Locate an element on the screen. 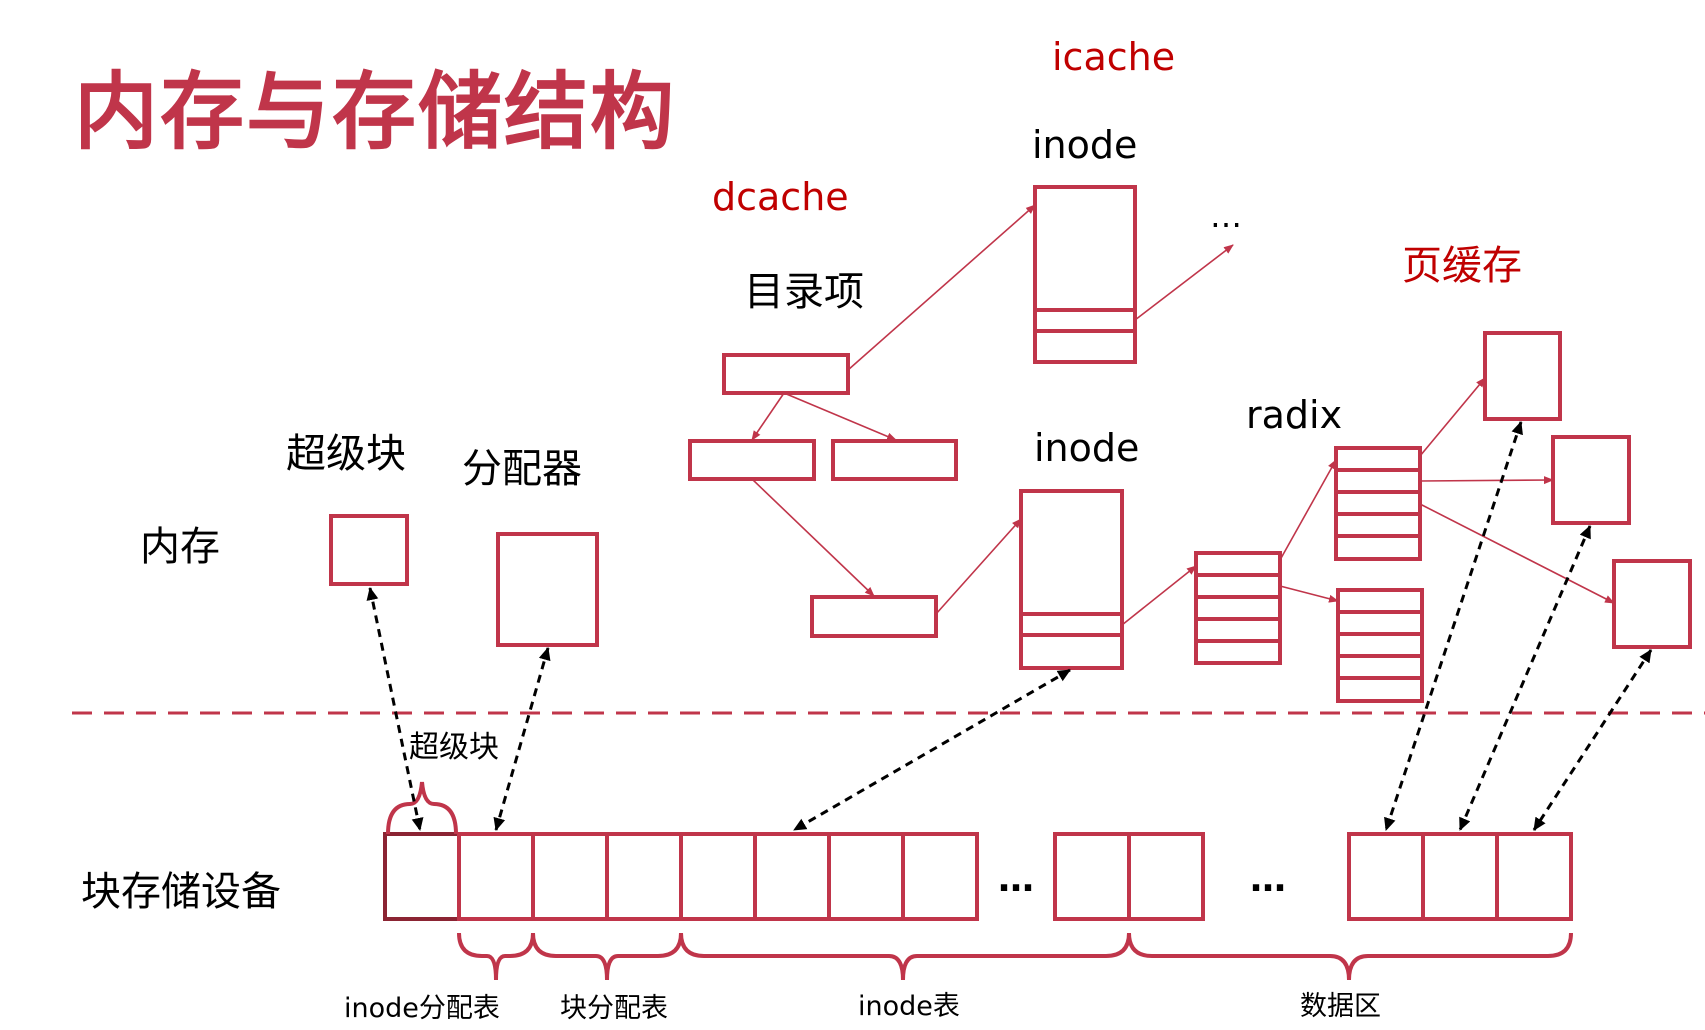 Image resolution: width=1705 pixels, height=1030 pixels. radix-node-left is located at coordinates (1238, 608).